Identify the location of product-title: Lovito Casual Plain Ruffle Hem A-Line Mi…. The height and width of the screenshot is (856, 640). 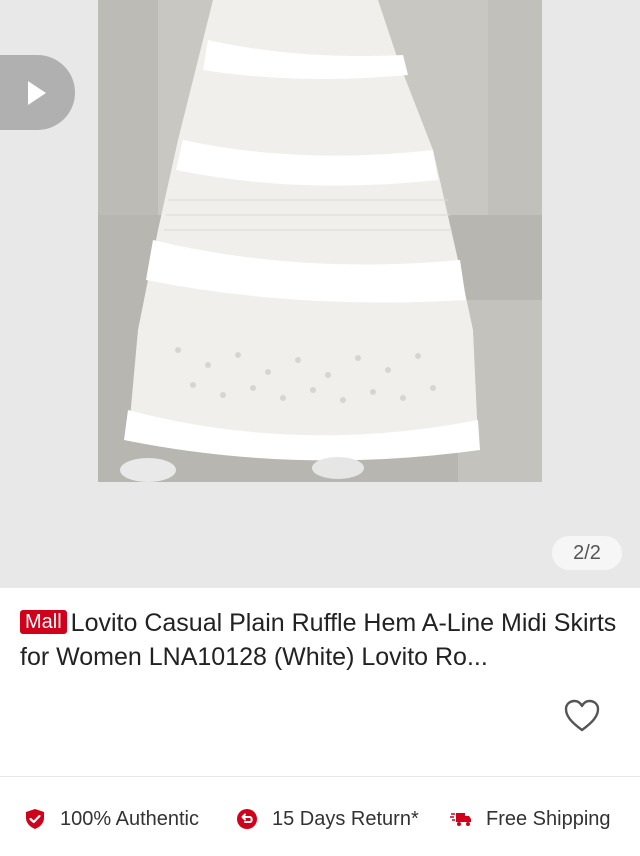
(318, 640).